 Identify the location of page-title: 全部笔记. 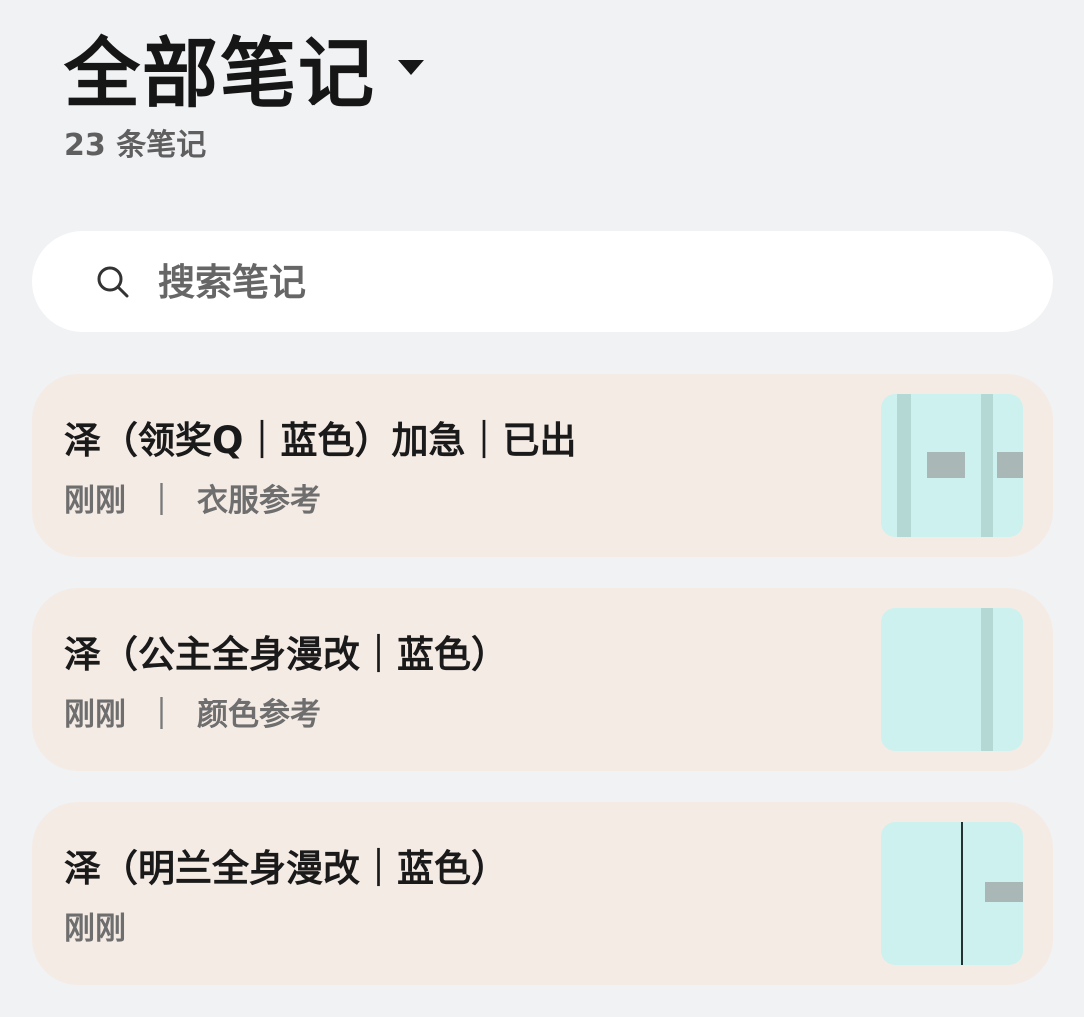
(220, 74).